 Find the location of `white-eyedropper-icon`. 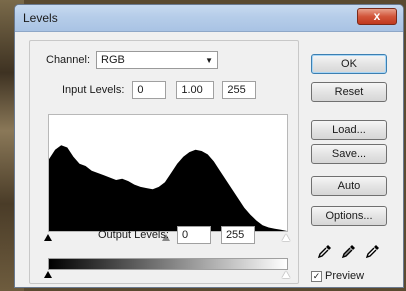

white-eyedropper-icon is located at coordinates (373, 251).